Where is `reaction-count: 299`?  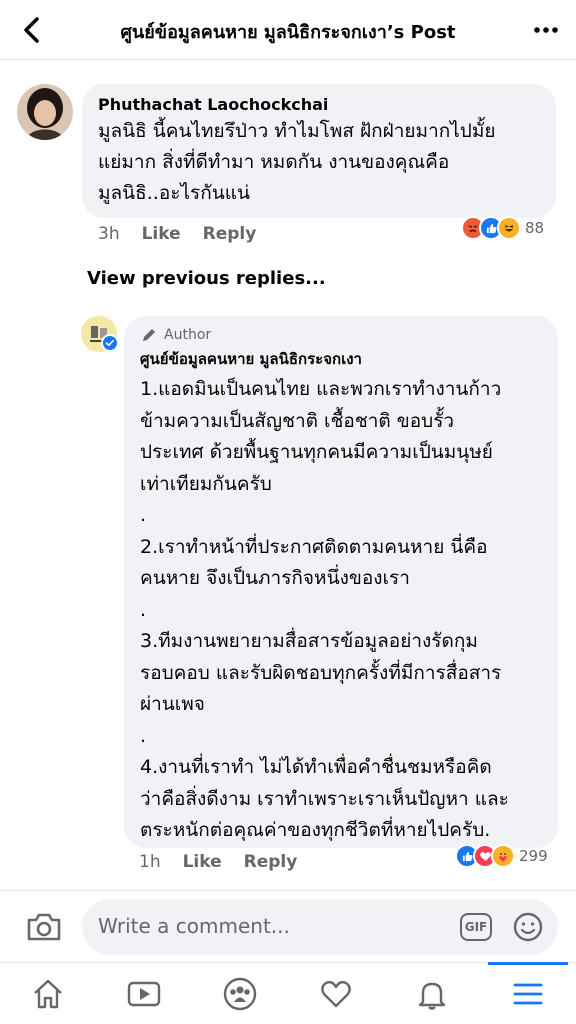 reaction-count: 299 is located at coordinates (533, 856).